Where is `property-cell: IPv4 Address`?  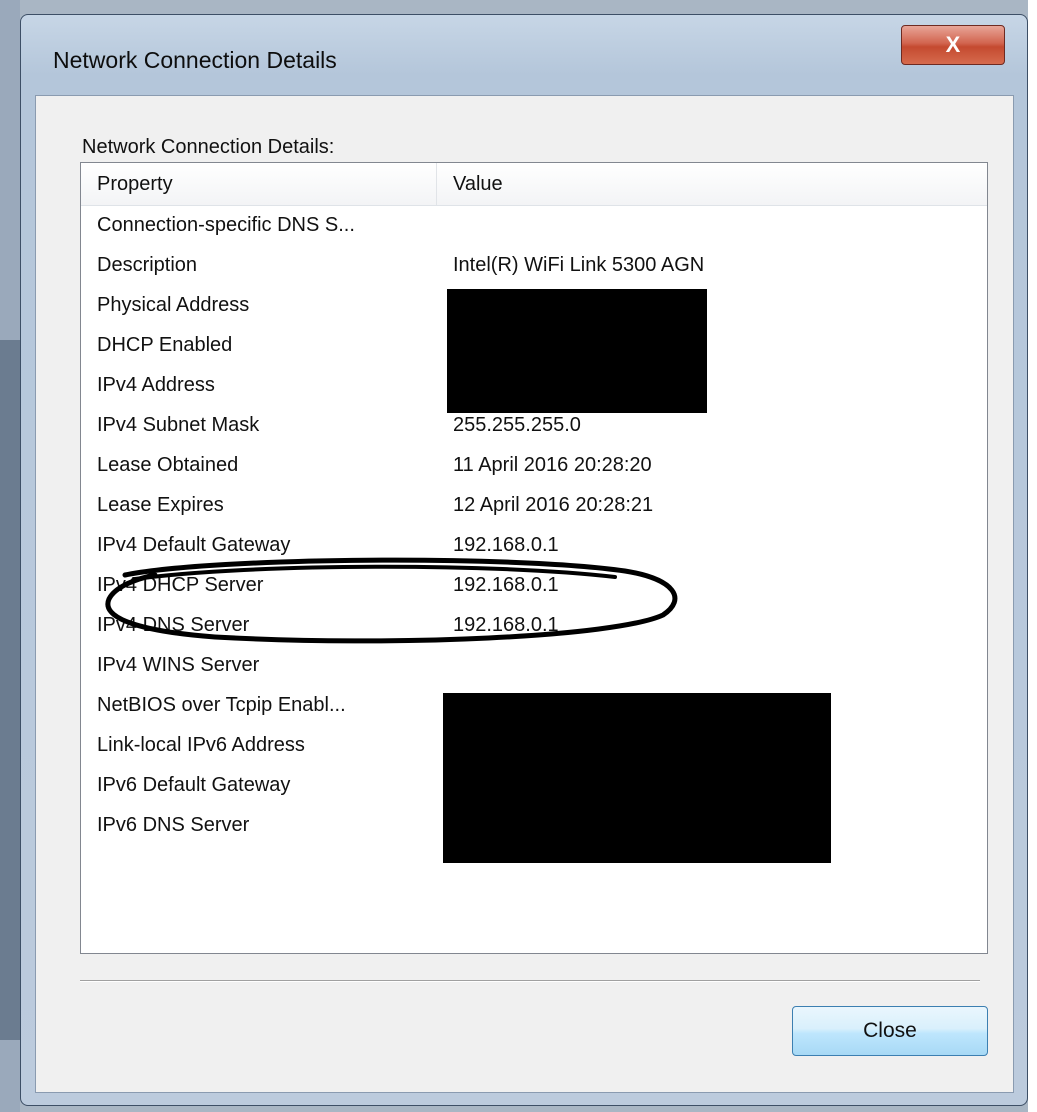 property-cell: IPv4 Address is located at coordinates (156, 385).